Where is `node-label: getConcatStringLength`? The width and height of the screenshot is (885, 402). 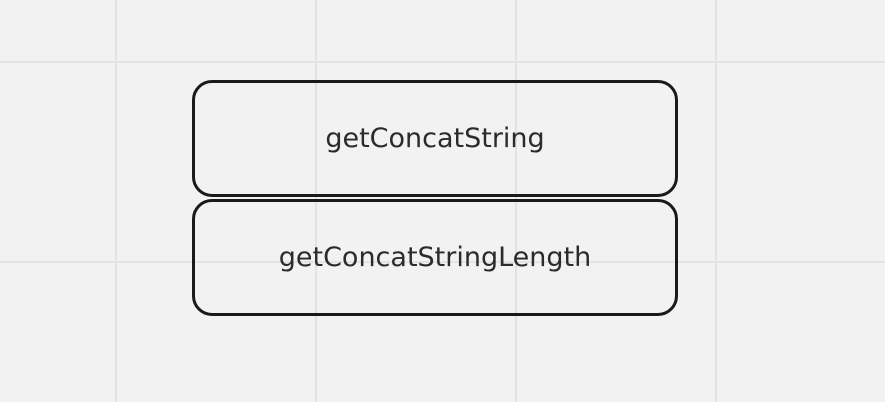
node-label: getConcatStringLength is located at coordinates (435, 257).